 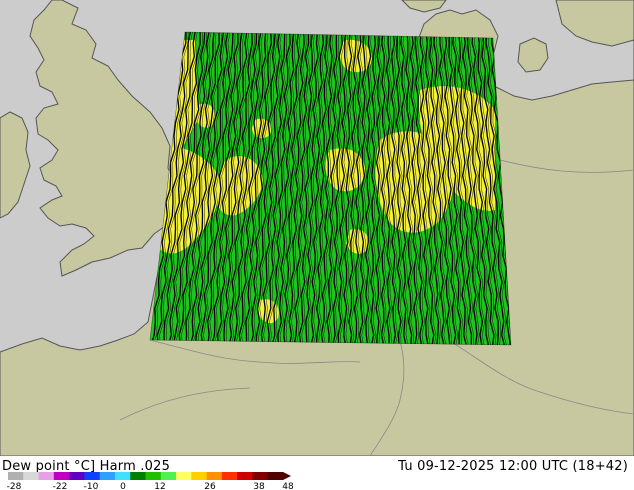 I want to click on scale-arrow, so click(x=287, y=476).